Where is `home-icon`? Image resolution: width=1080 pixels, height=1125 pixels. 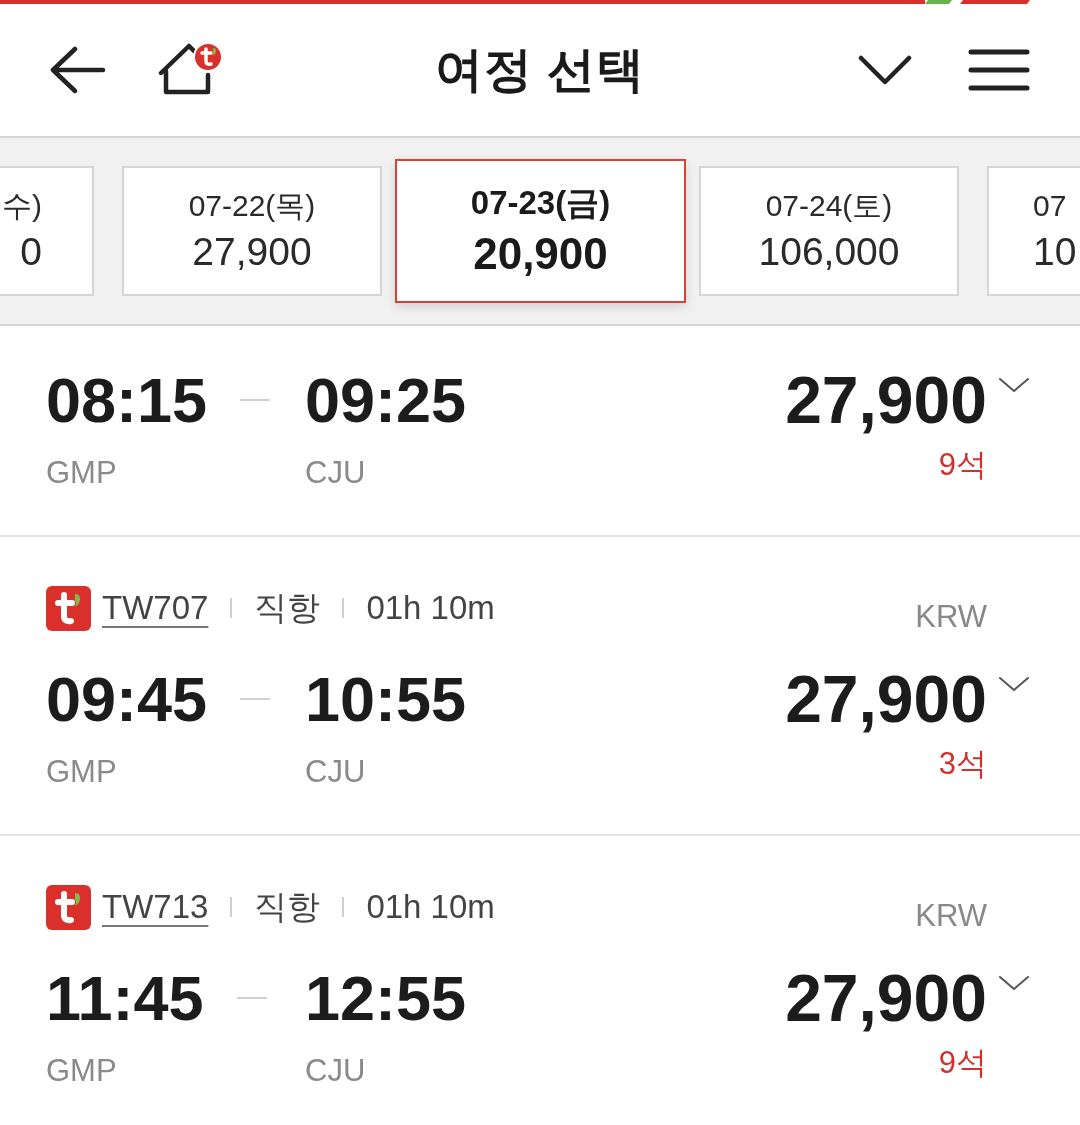
home-icon is located at coordinates (191, 68).